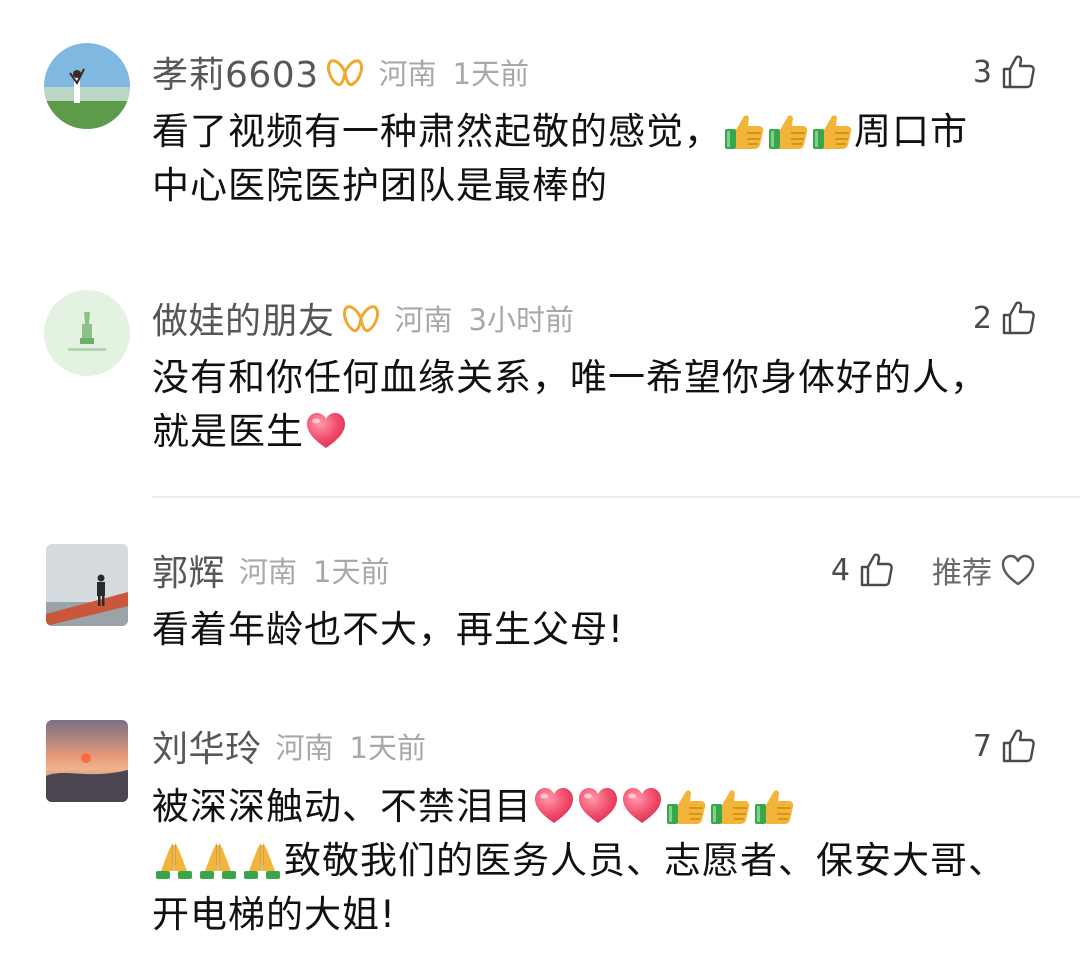  Describe the element at coordinates (911, 131) in the screenshot. I see `comment-text-line: 周口市` at that location.